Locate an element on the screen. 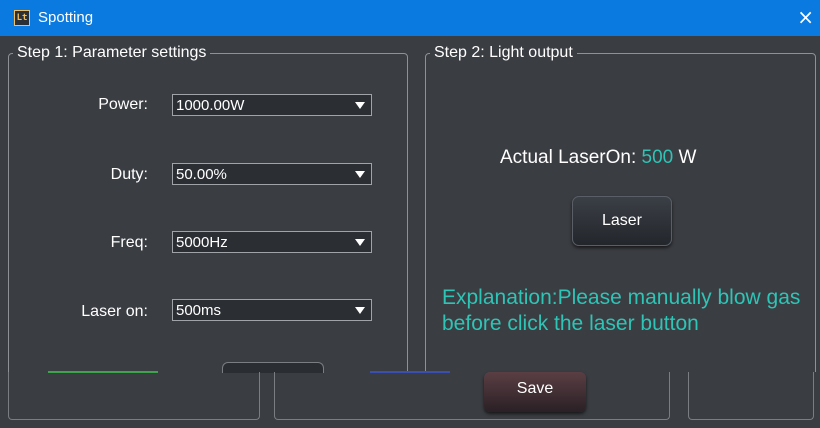 Image resolution: width=820 pixels, height=428 pixels. laser-on-value: 500ms is located at coordinates (199, 310).